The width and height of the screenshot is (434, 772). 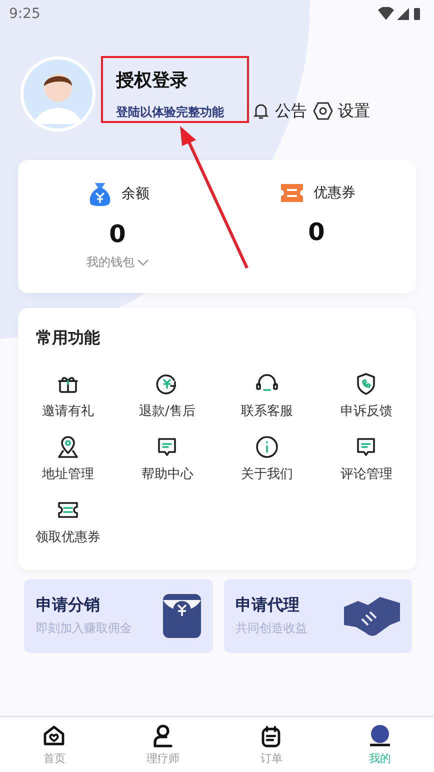 I want to click on wallet-label: 优惠券, so click(x=335, y=193).